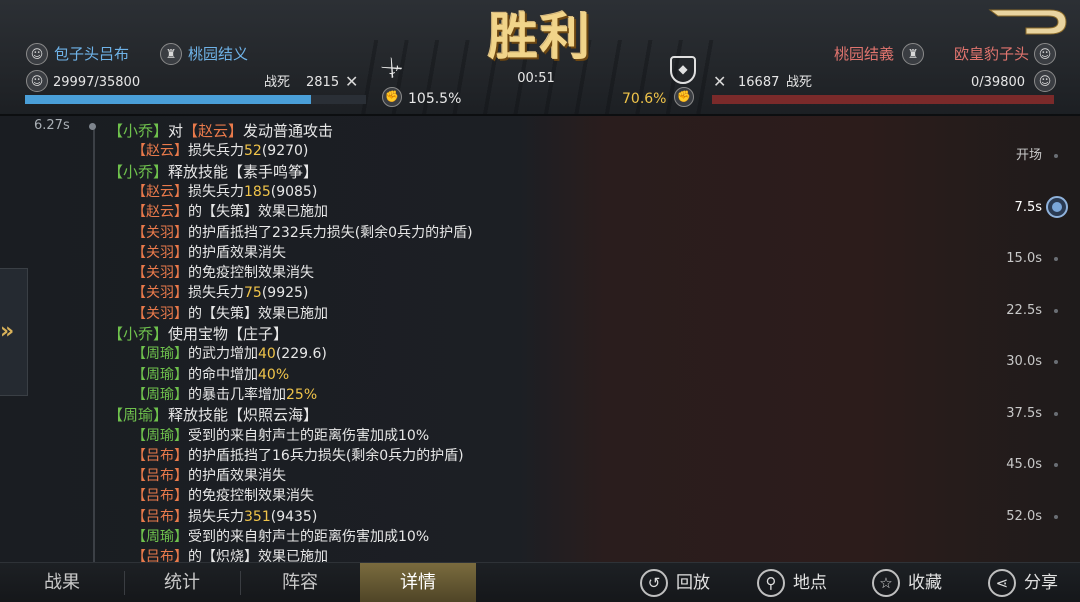  Describe the element at coordinates (168, 99) in the screenshot. I see `left-troop-bar-fill` at that location.